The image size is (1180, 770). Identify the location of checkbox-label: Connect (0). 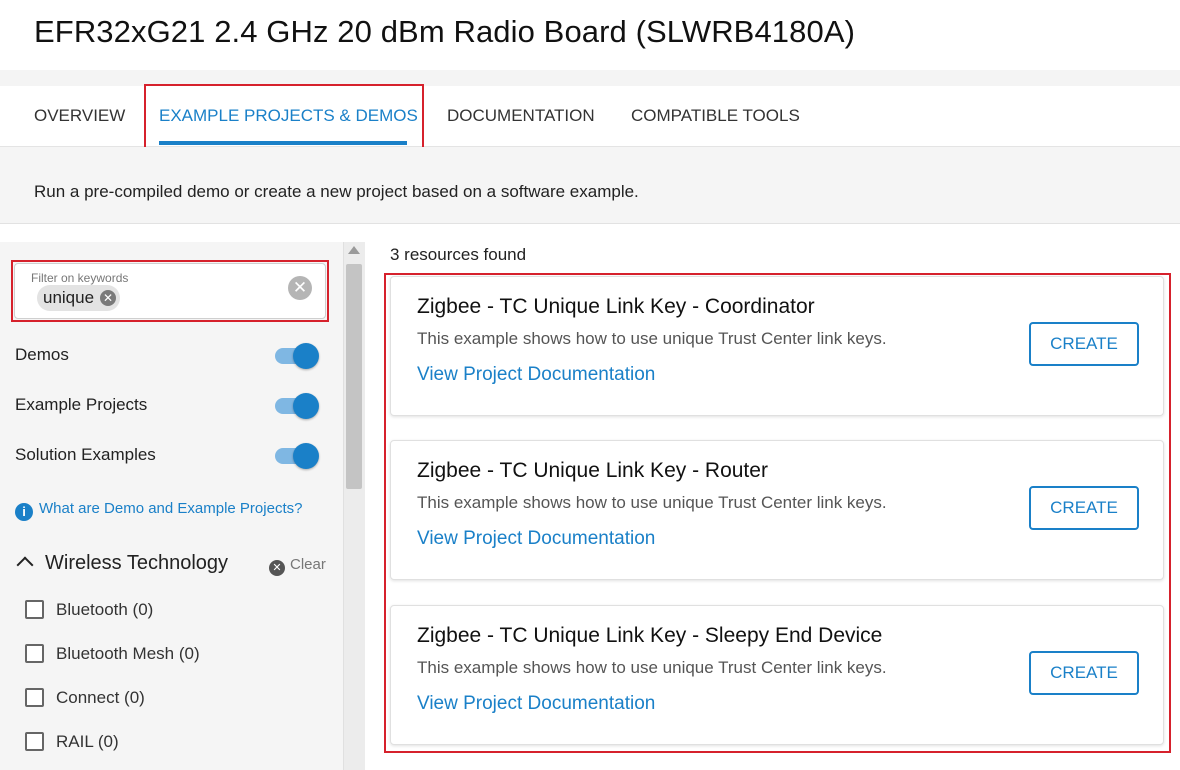
(100, 697).